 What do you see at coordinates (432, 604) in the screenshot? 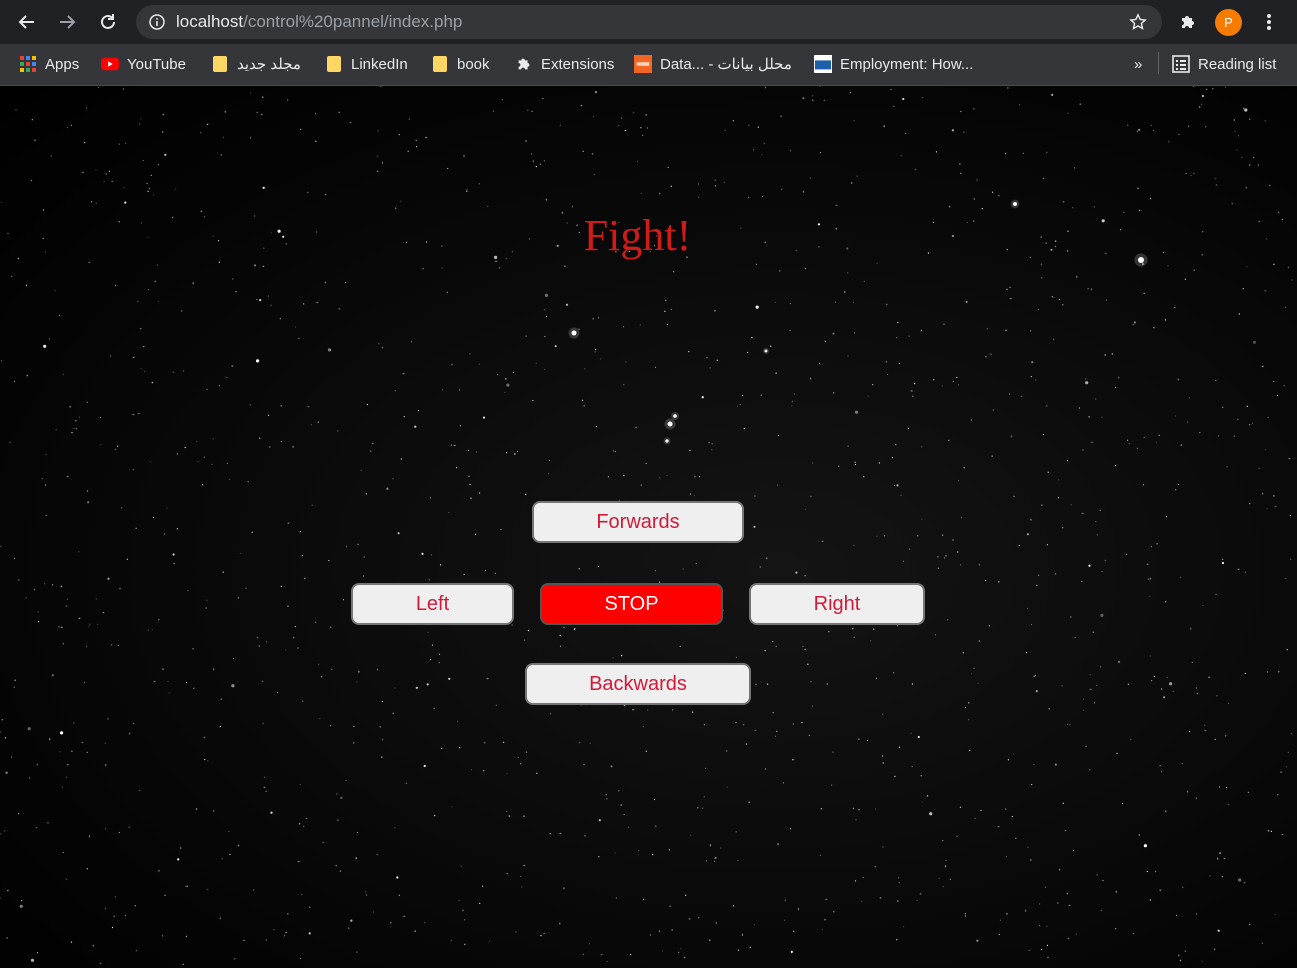
I see `left-button: Left` at bounding box center [432, 604].